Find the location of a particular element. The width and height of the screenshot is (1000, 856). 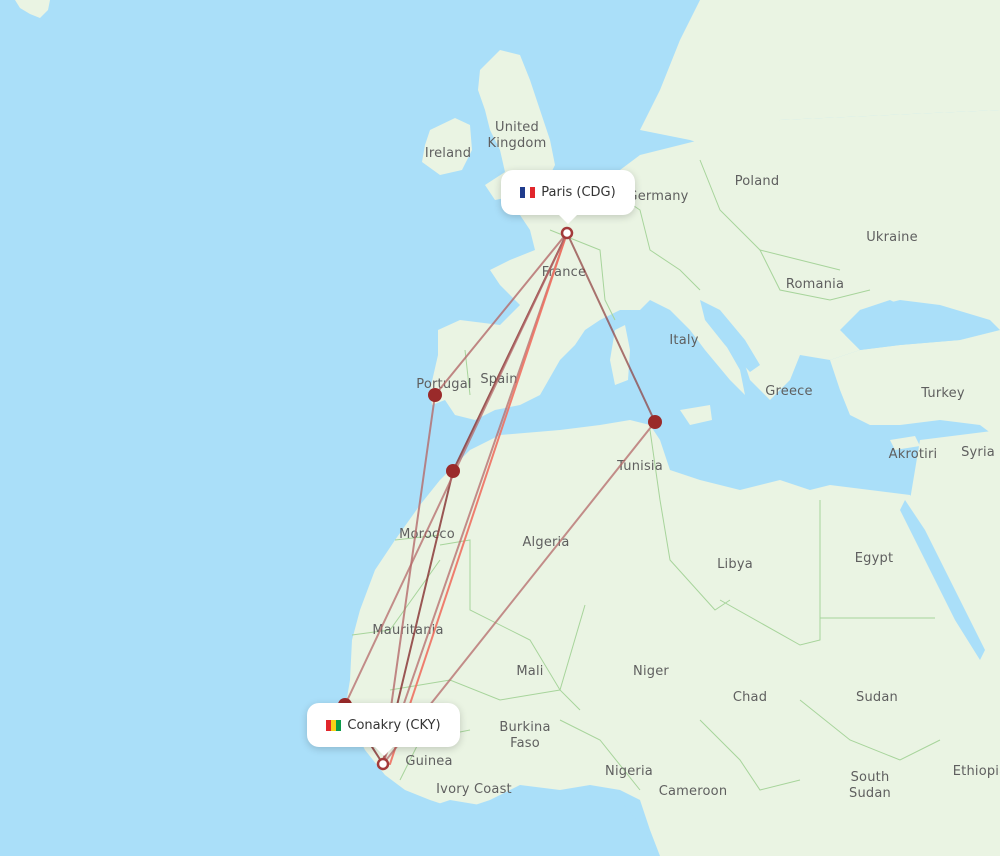

destination-tooltip: Conakry (CKY) is located at coordinates (383, 725).